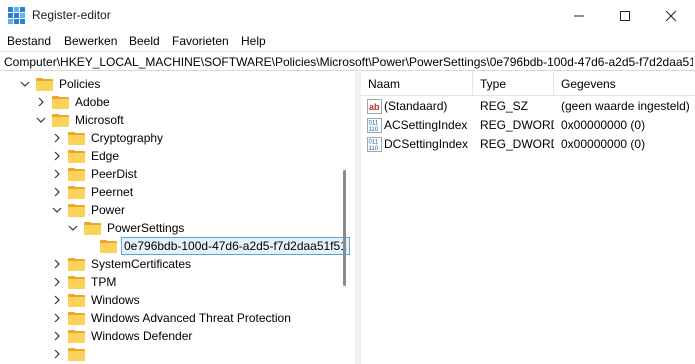  I want to click on tree-node-policies: Policies, so click(61, 84).